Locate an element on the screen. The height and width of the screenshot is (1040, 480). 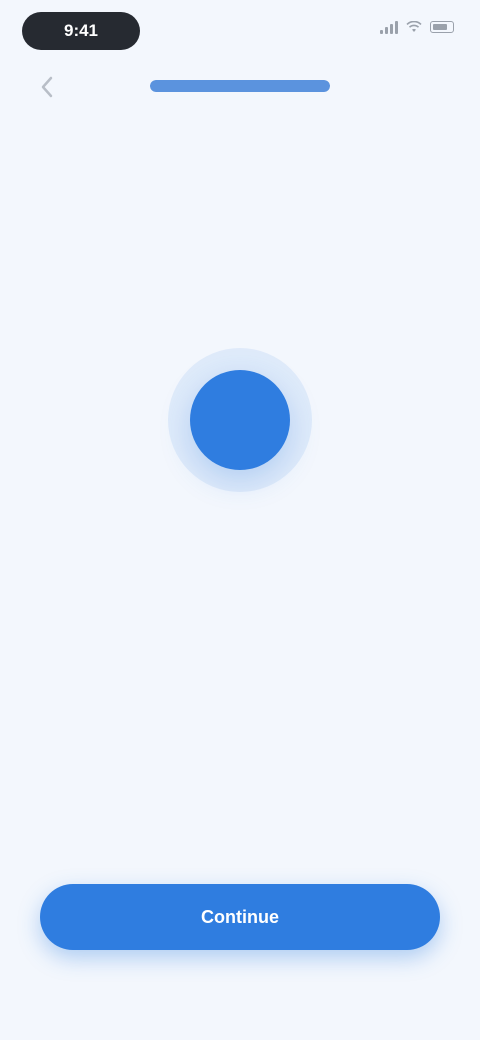
progress-fill is located at coordinates (240, 86).